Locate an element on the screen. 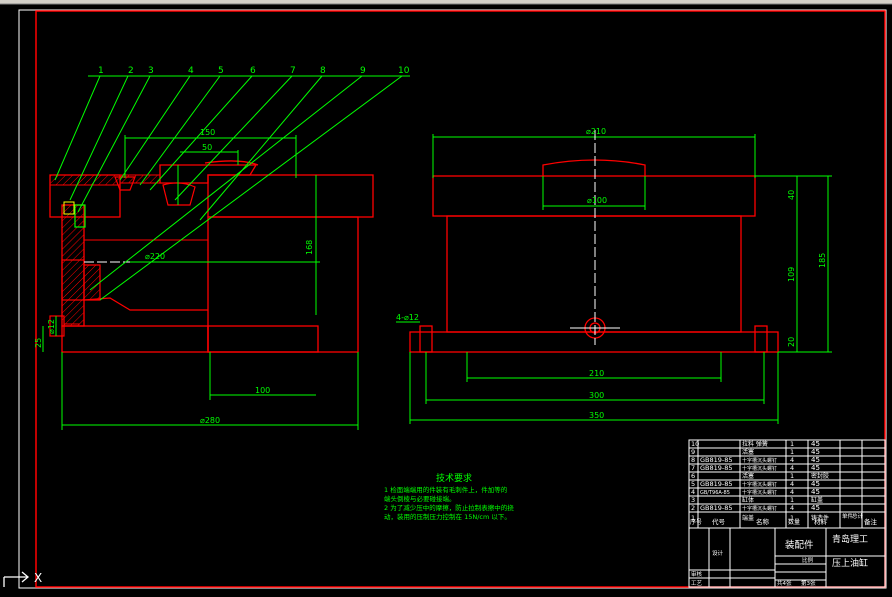  row-name: 端盖 is located at coordinates (748, 518).